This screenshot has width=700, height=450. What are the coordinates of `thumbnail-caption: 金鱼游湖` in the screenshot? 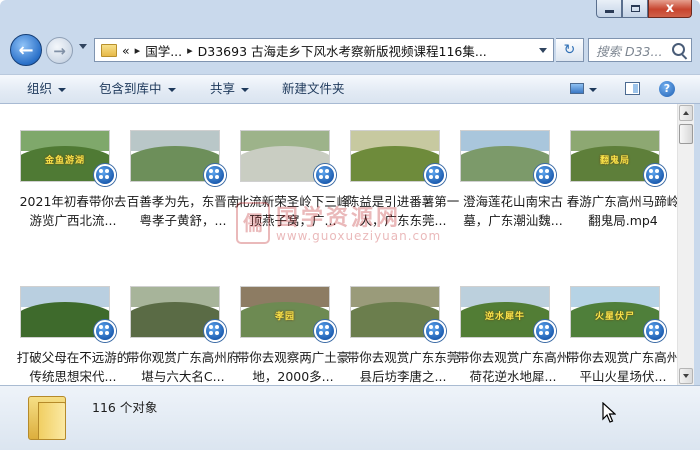 It's located at (64, 161).